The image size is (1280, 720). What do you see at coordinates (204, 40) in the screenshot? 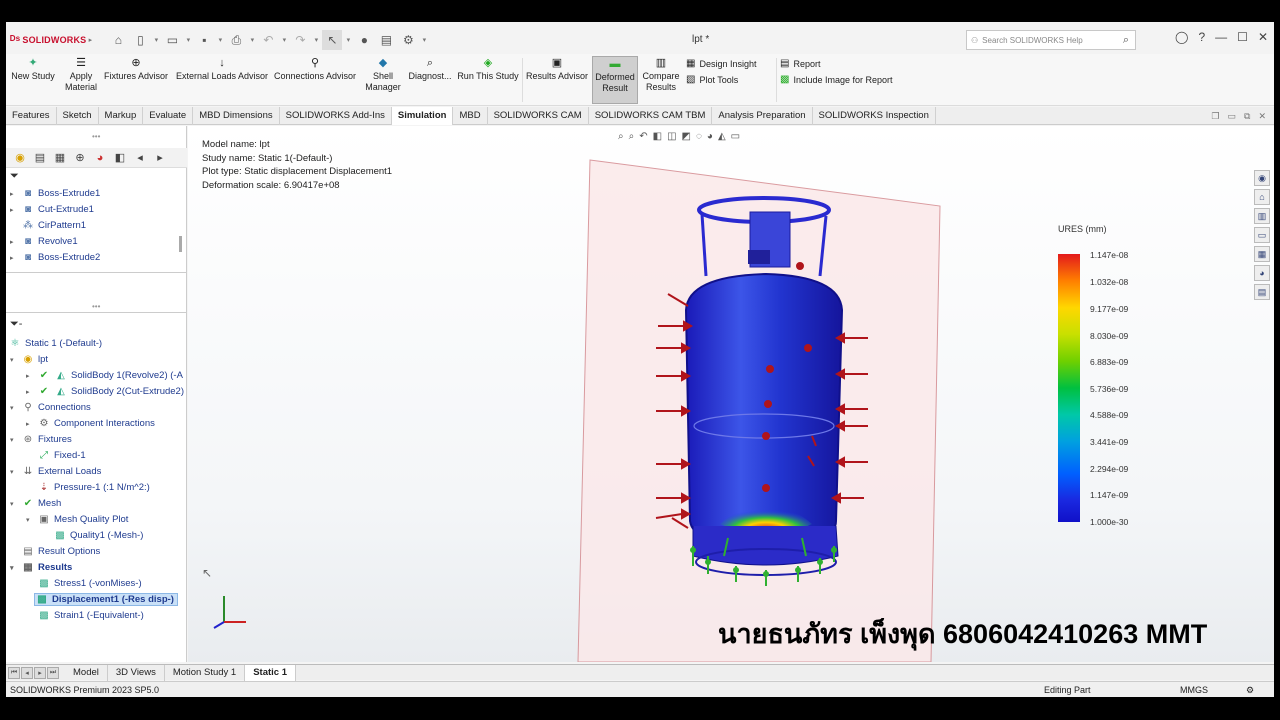
I see `save-icon: ▪` at bounding box center [204, 40].